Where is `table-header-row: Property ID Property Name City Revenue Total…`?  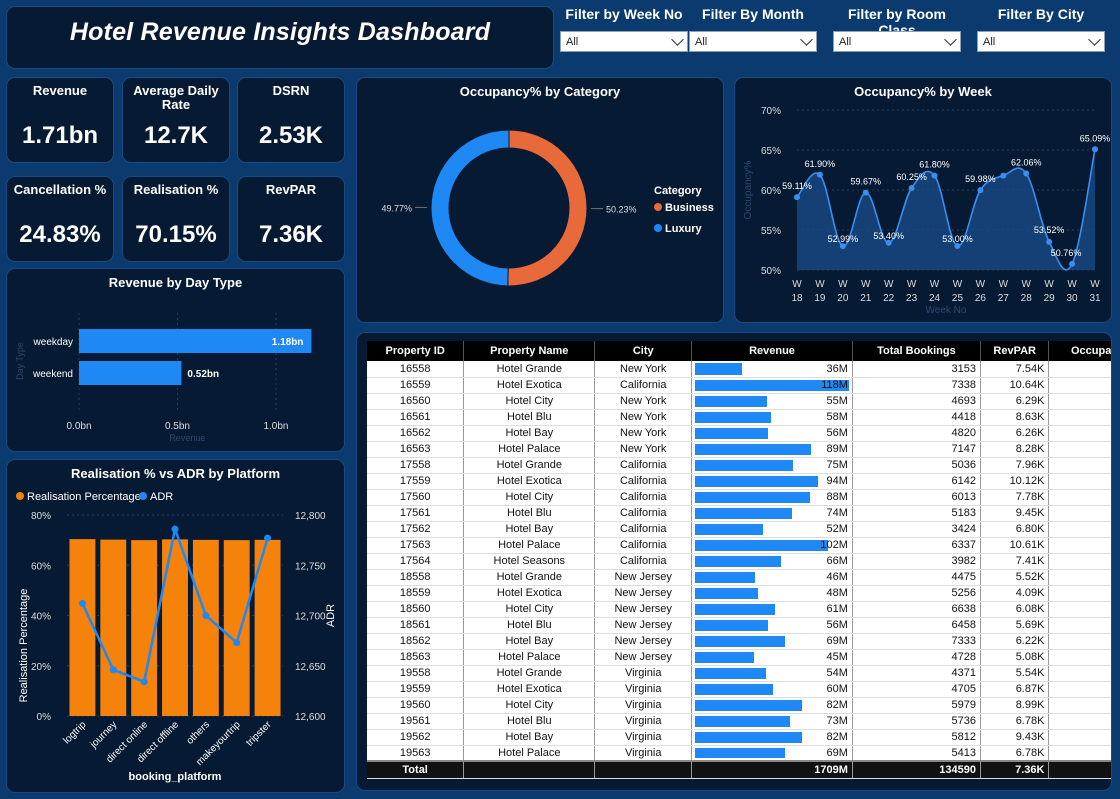
table-header-row: Property ID Property Name City Revenue Total… is located at coordinates (739, 351).